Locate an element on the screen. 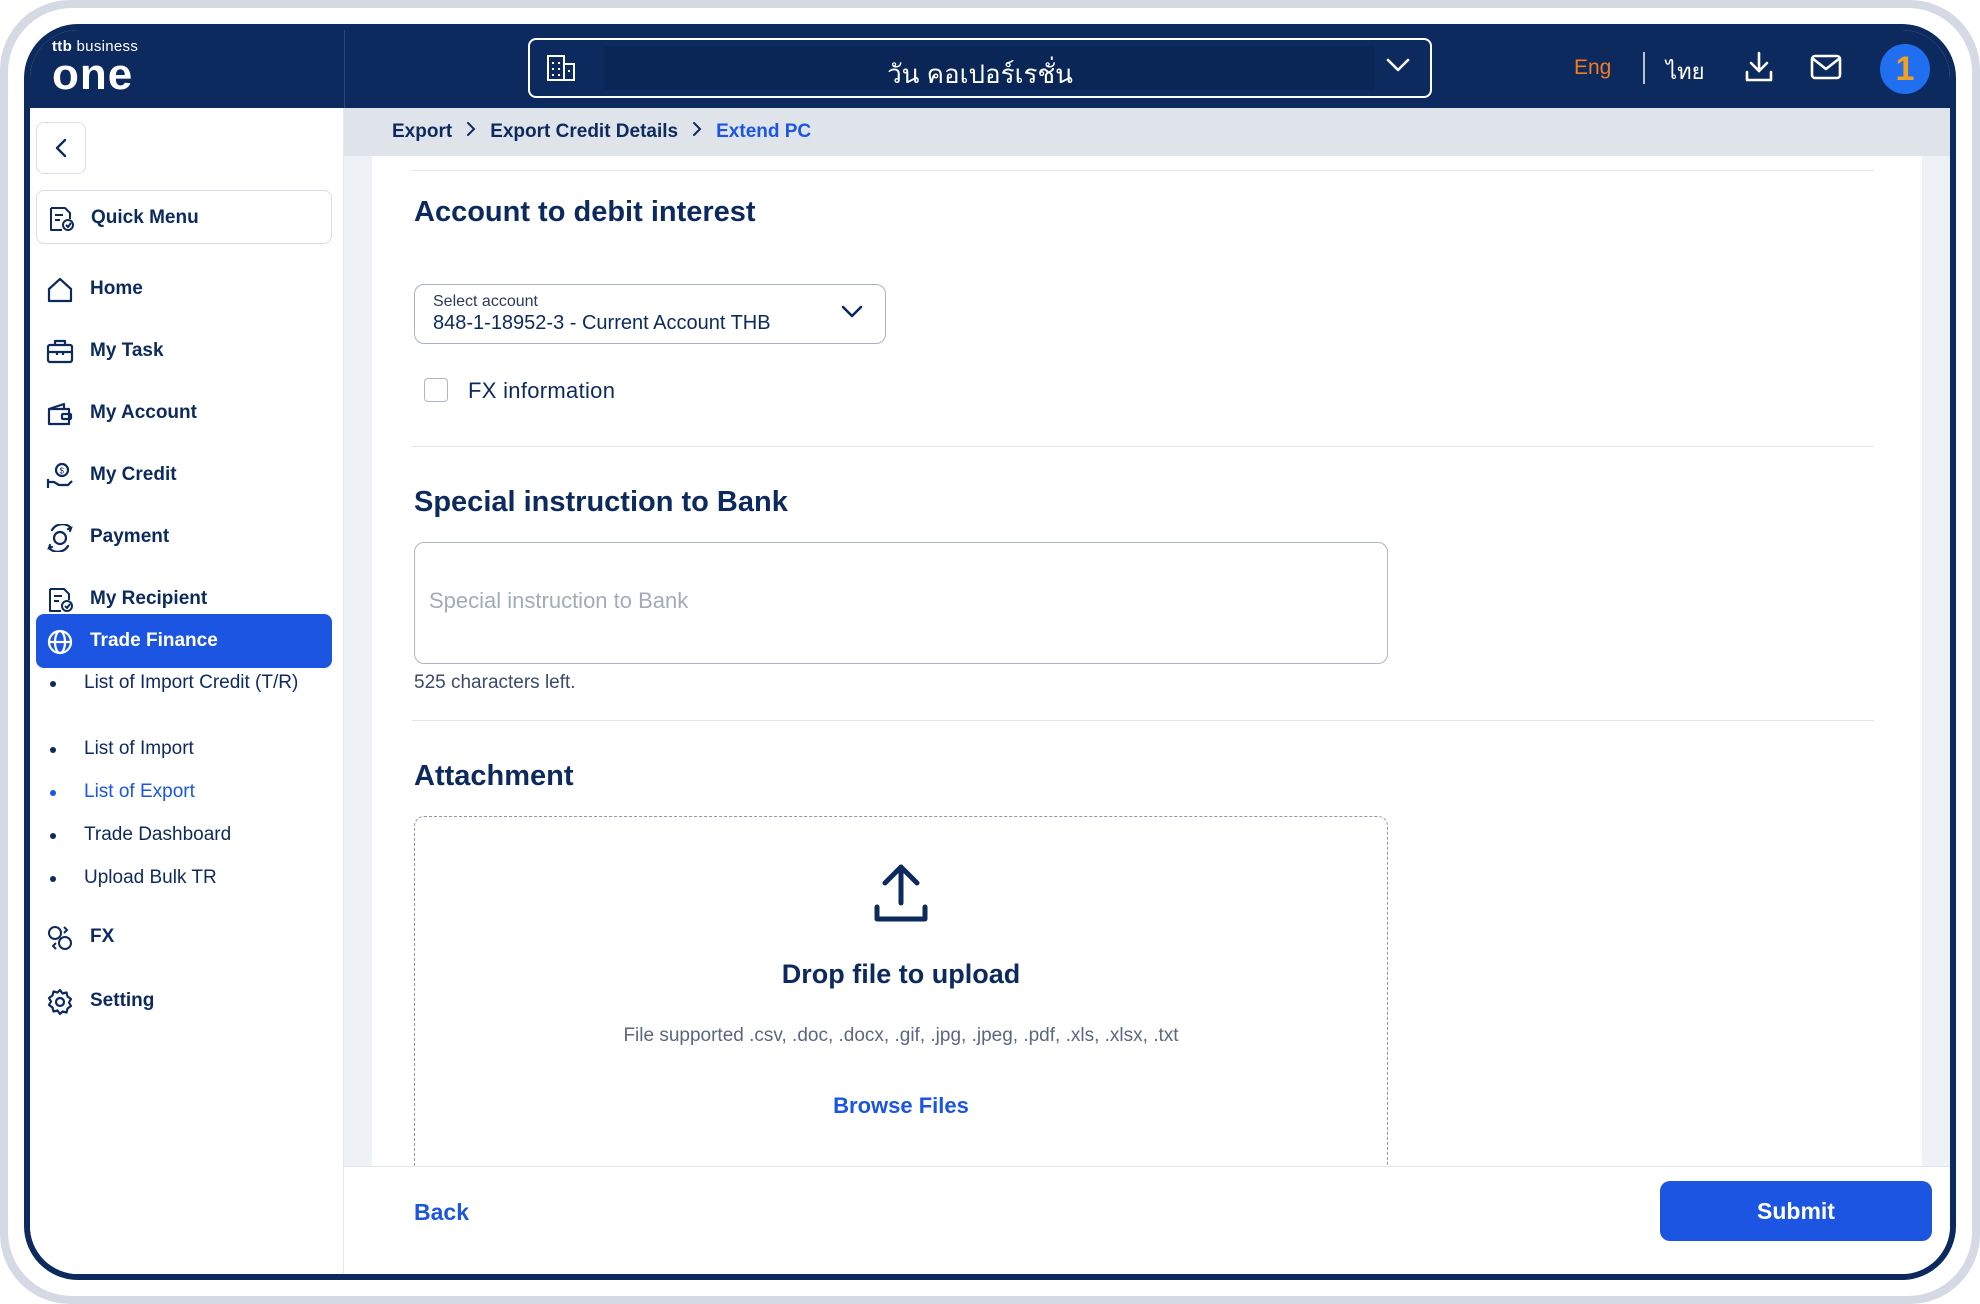 The image size is (1980, 1304). sidebar-item-my-account: My Account is located at coordinates (184, 413).